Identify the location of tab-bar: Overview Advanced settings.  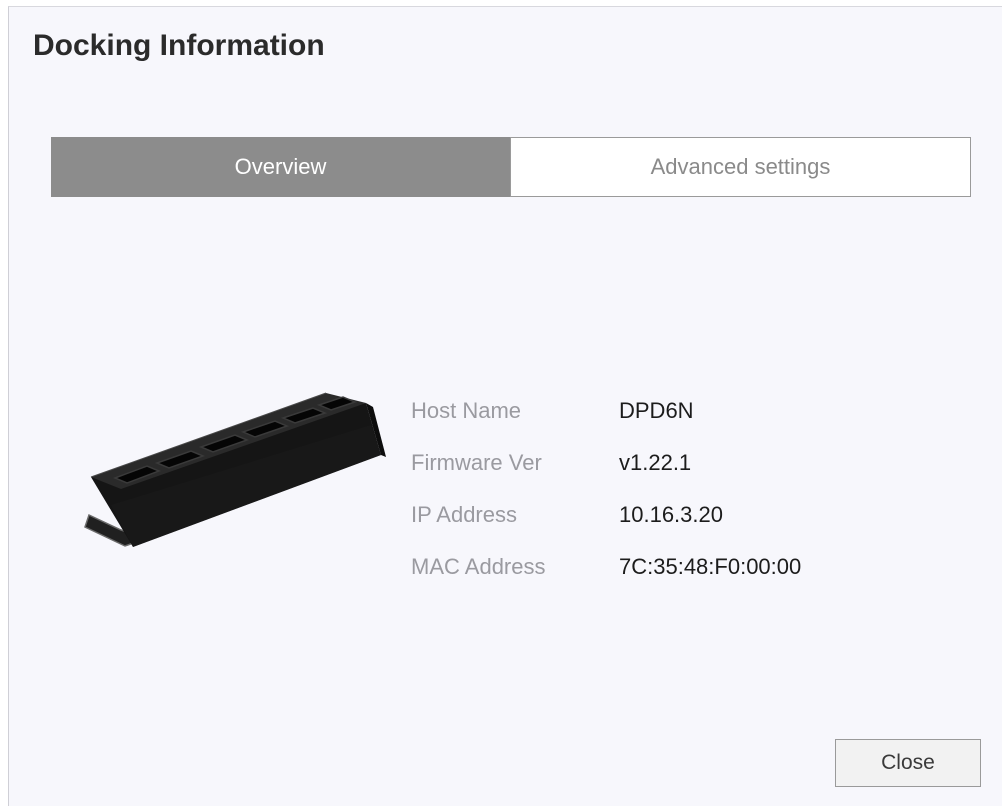
(511, 167).